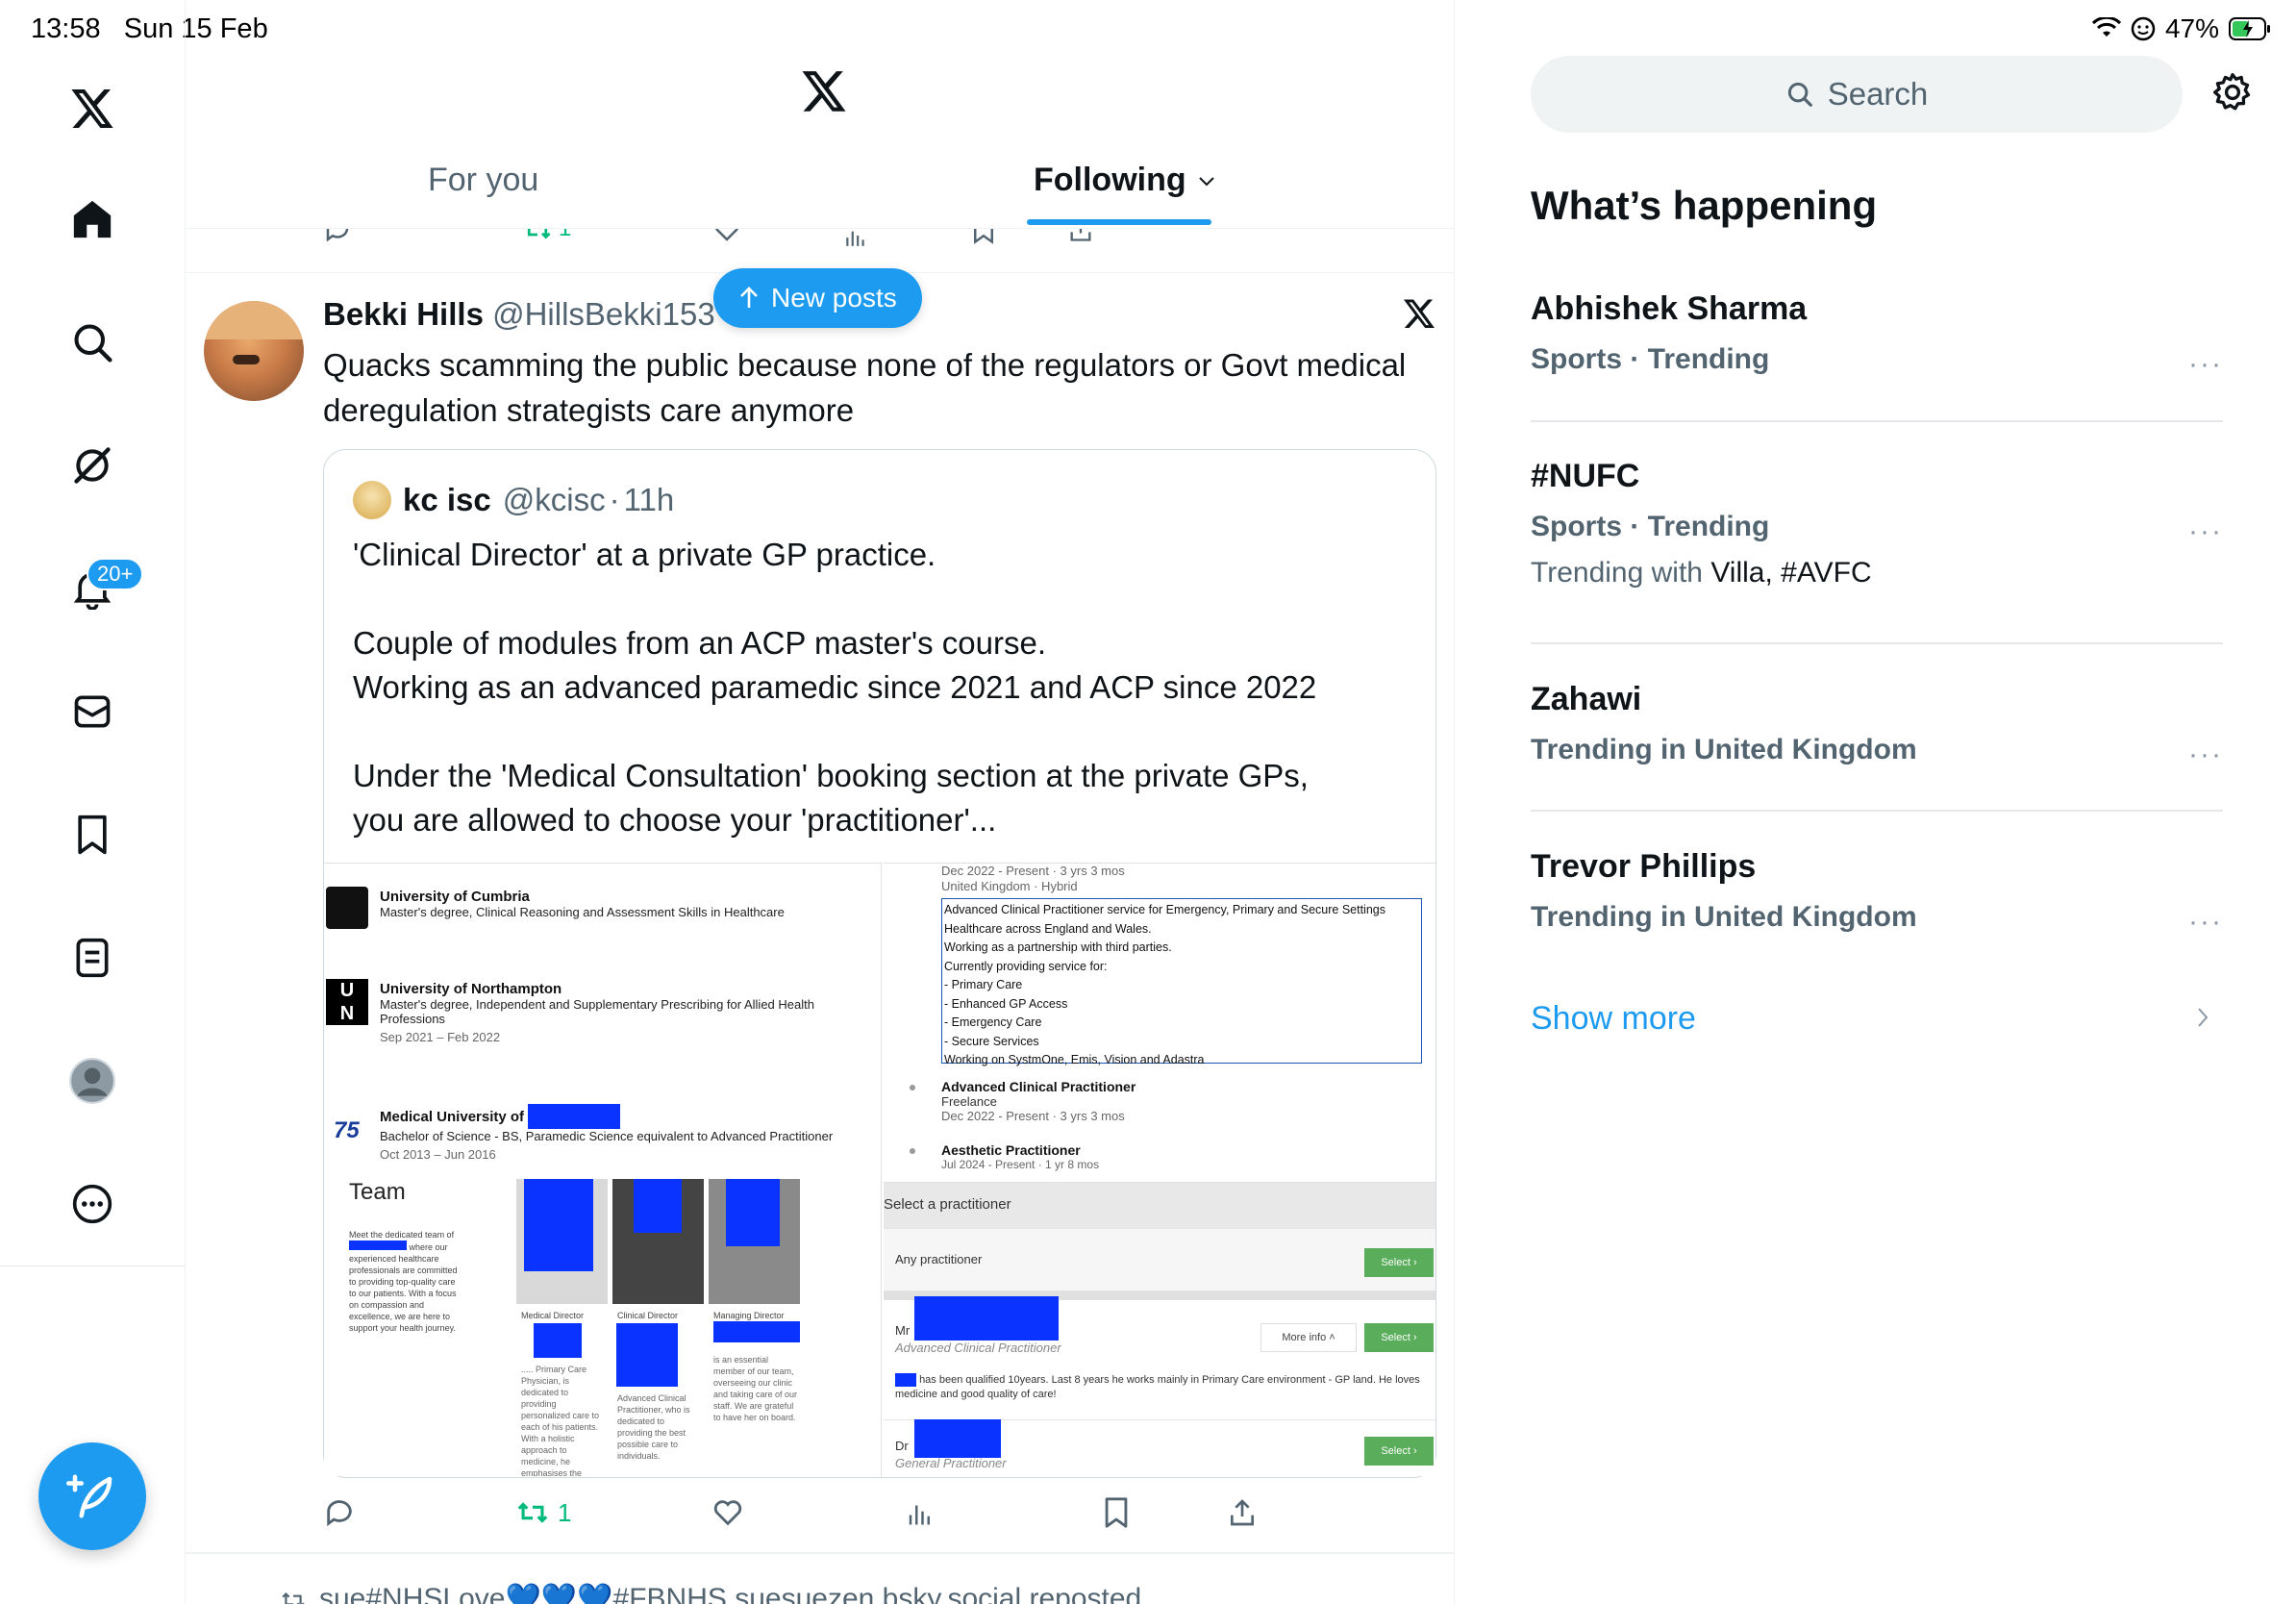 The height and width of the screenshot is (1604, 2296). I want to click on mr-prefix: Mr, so click(903, 1330).